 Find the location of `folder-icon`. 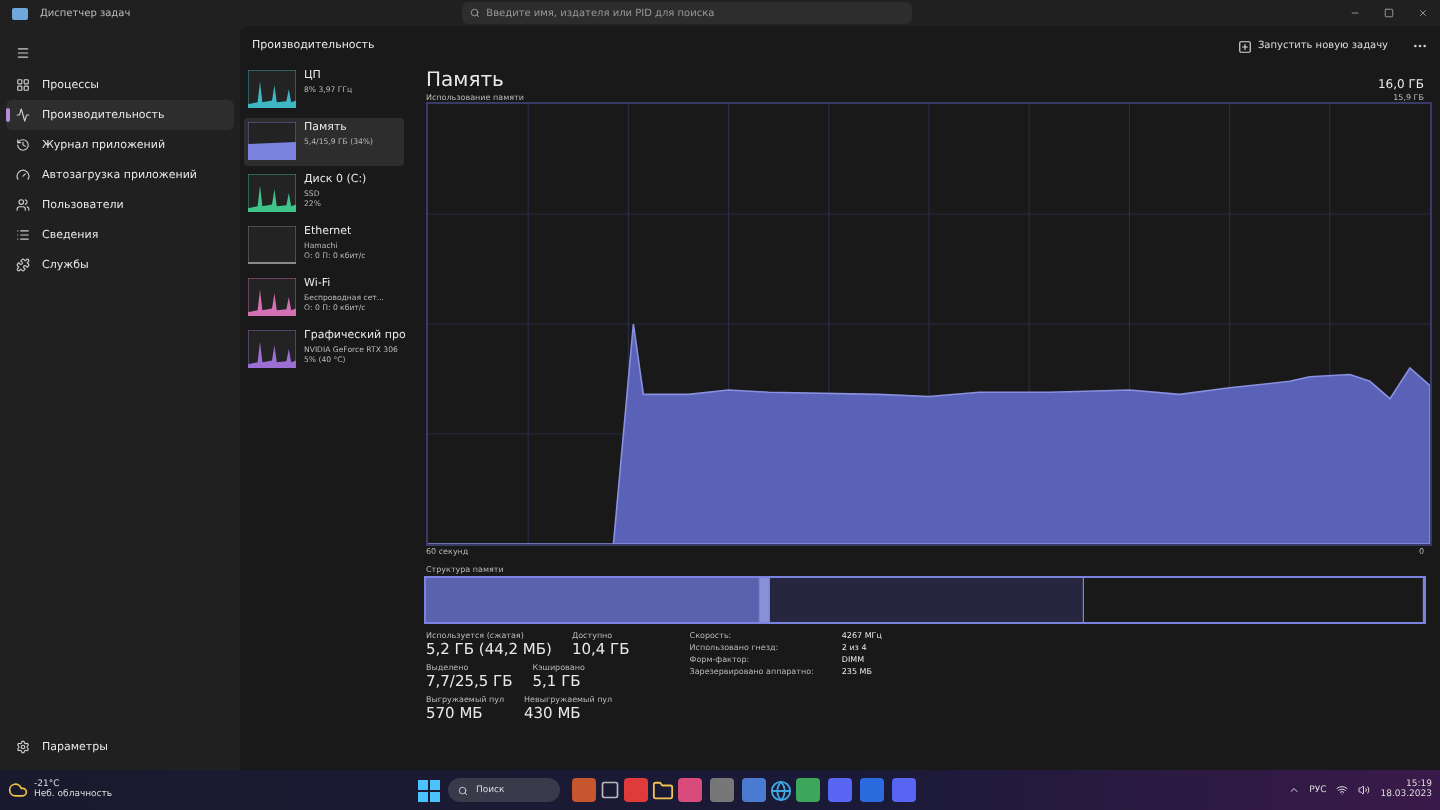

folder-icon is located at coordinates (663, 790).